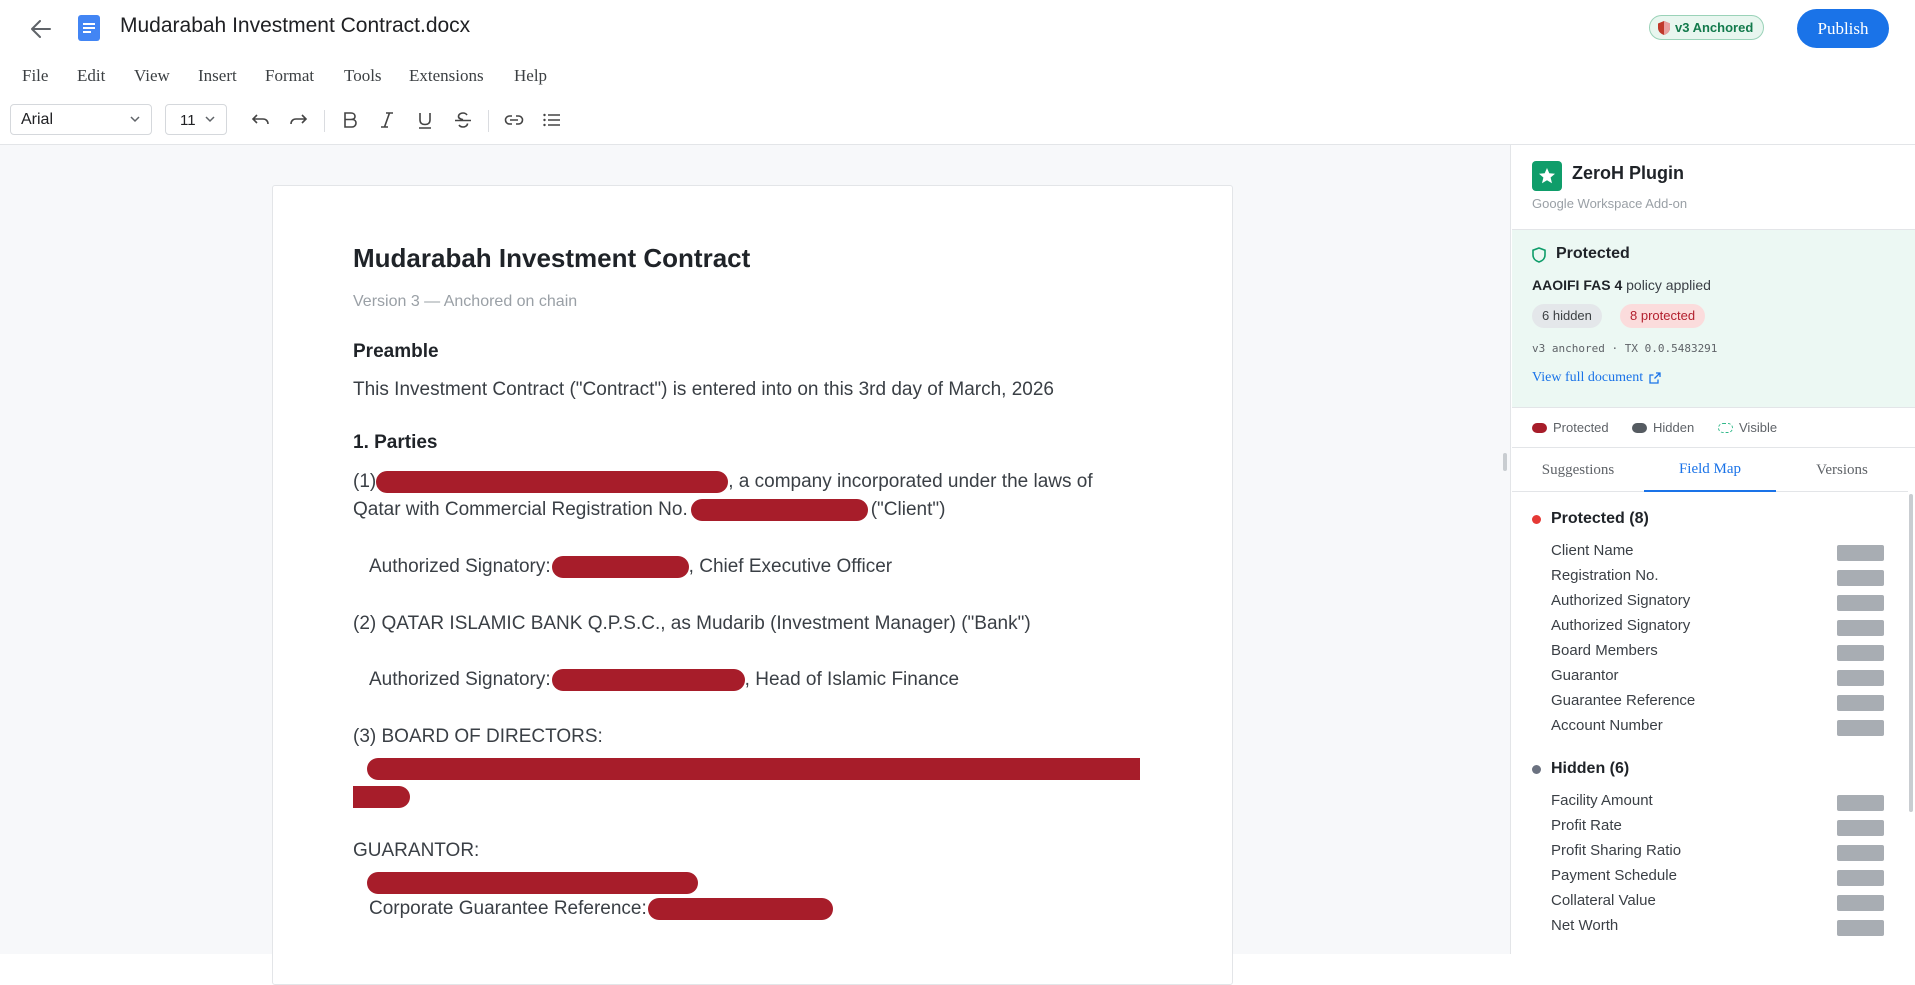 This screenshot has width=1915, height=985. Describe the element at coordinates (381, 797) in the screenshot. I see `redaction-board-members-cont` at that location.